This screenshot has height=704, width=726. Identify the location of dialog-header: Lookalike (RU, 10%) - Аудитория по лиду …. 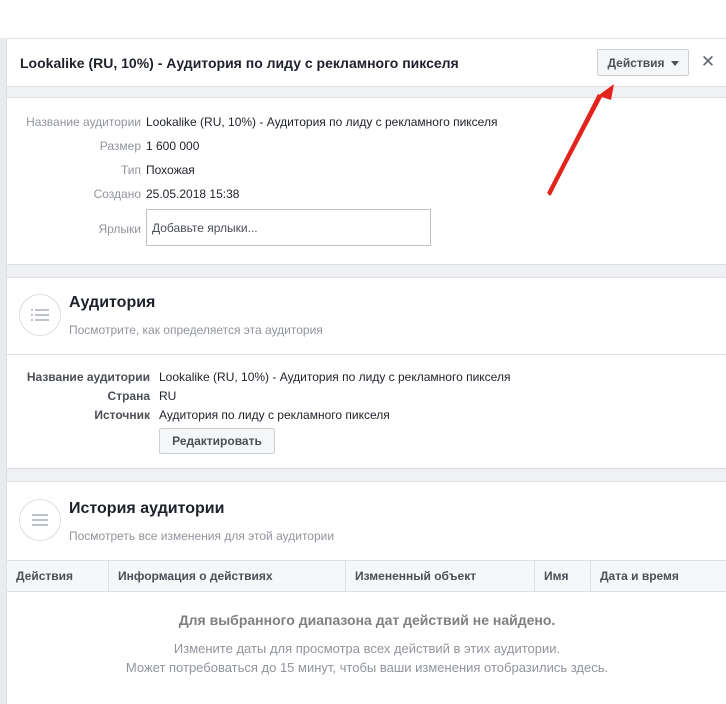
(366, 63).